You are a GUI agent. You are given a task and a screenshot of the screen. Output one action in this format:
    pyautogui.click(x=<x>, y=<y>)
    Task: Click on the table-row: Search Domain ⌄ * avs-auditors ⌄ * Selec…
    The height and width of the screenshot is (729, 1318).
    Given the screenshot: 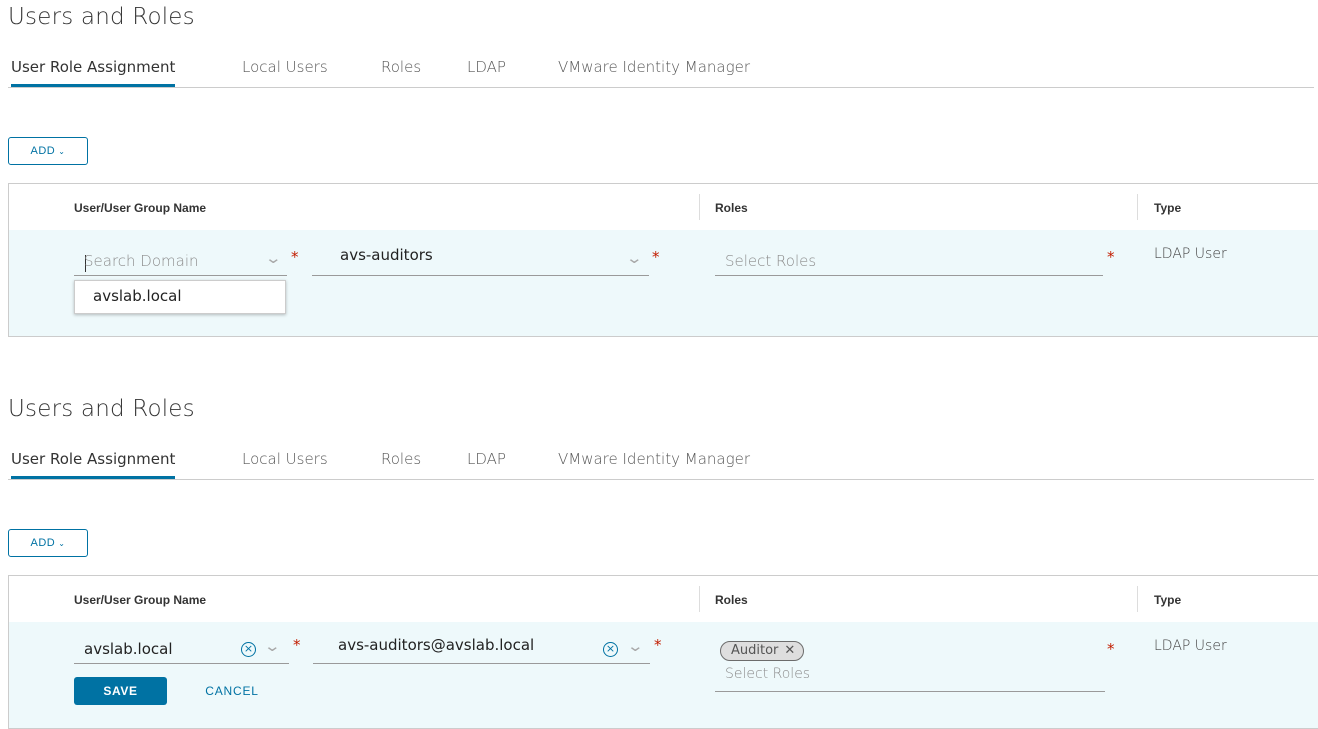 What is the action you would take?
    pyautogui.click(x=663, y=283)
    